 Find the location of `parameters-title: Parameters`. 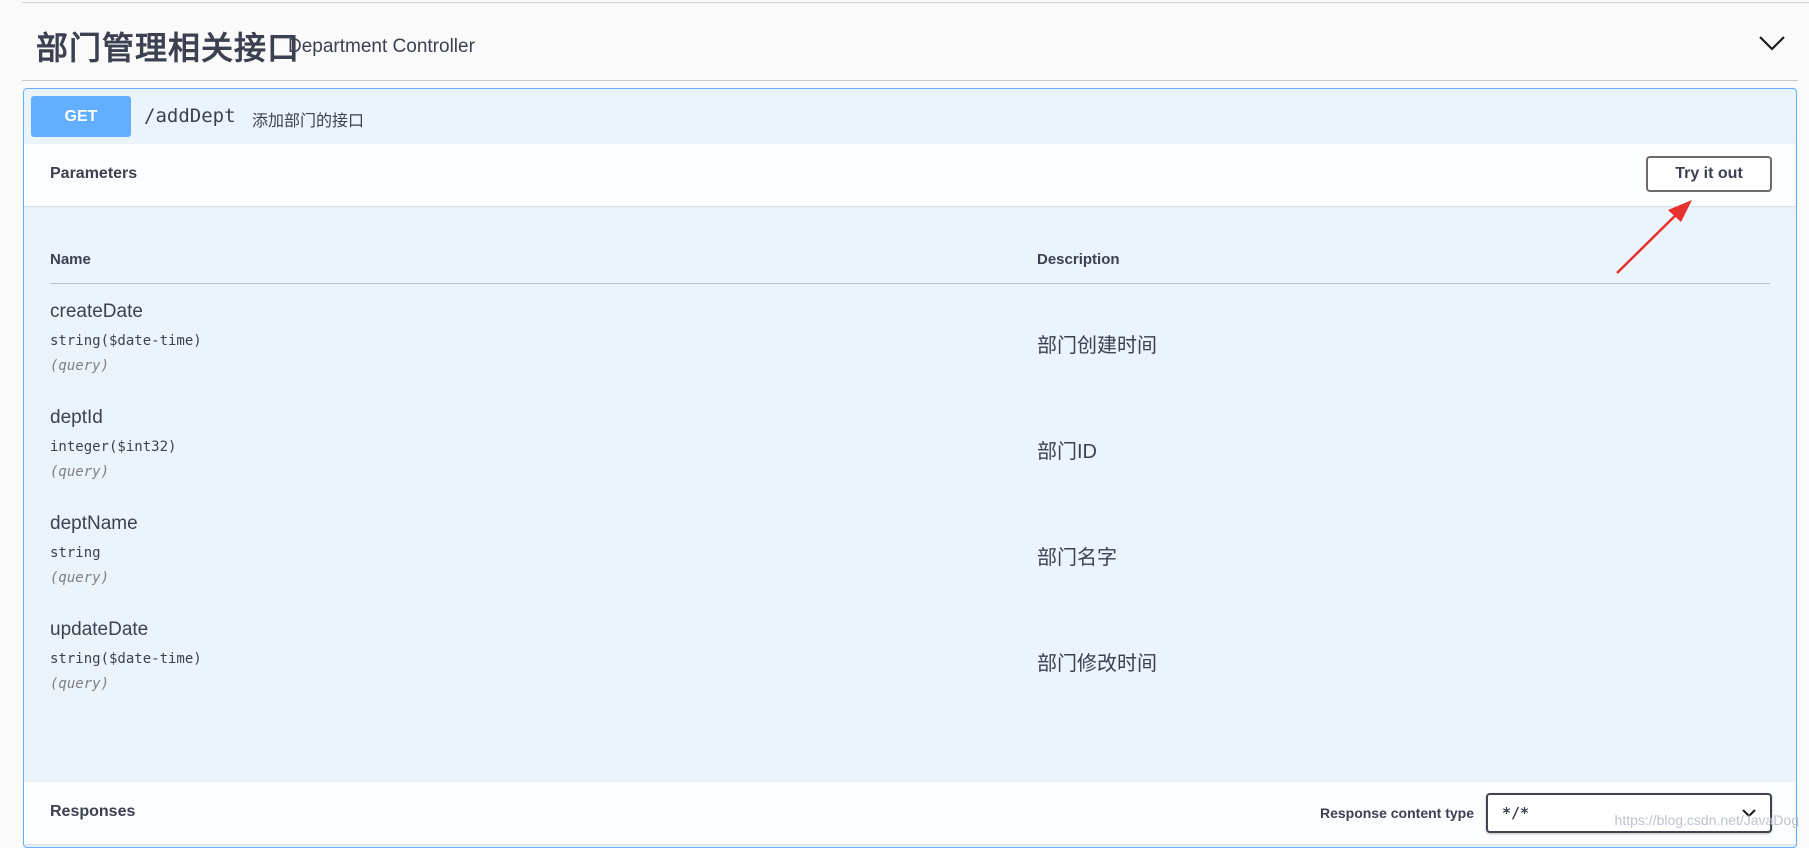

parameters-title: Parameters is located at coordinates (94, 173).